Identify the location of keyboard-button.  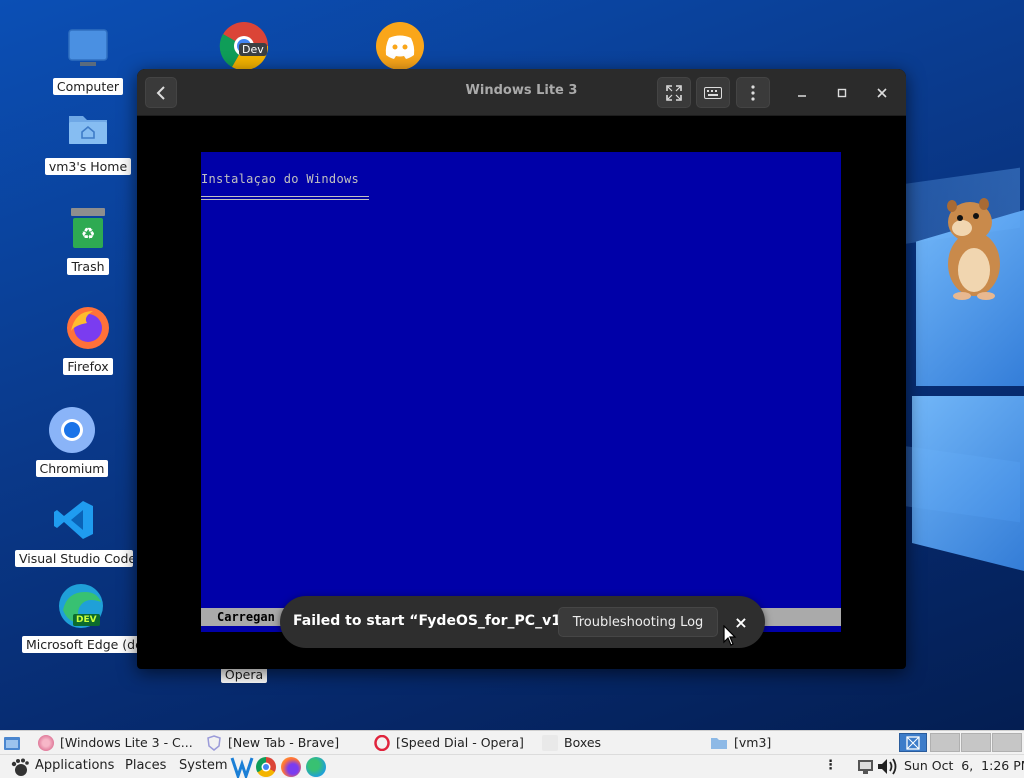
(713, 92).